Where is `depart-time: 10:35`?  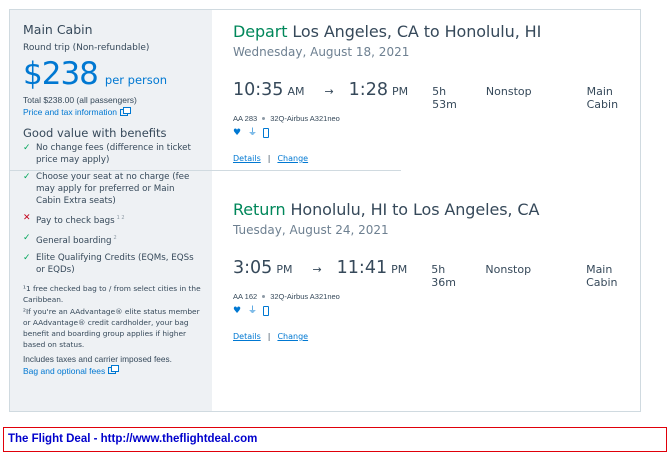 depart-time: 10:35 is located at coordinates (258, 90).